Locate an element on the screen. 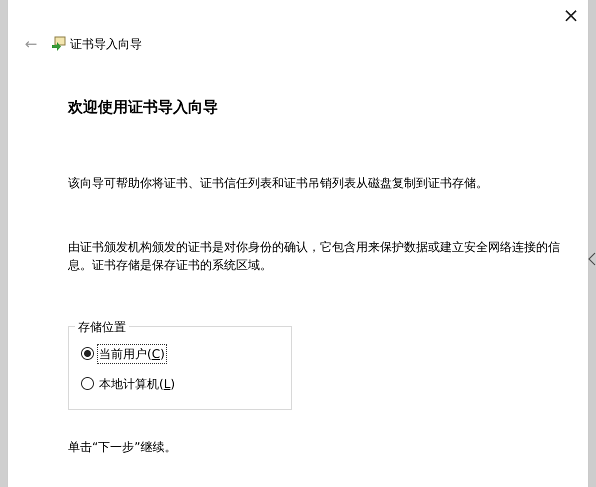  certificate-icon is located at coordinates (58, 44).